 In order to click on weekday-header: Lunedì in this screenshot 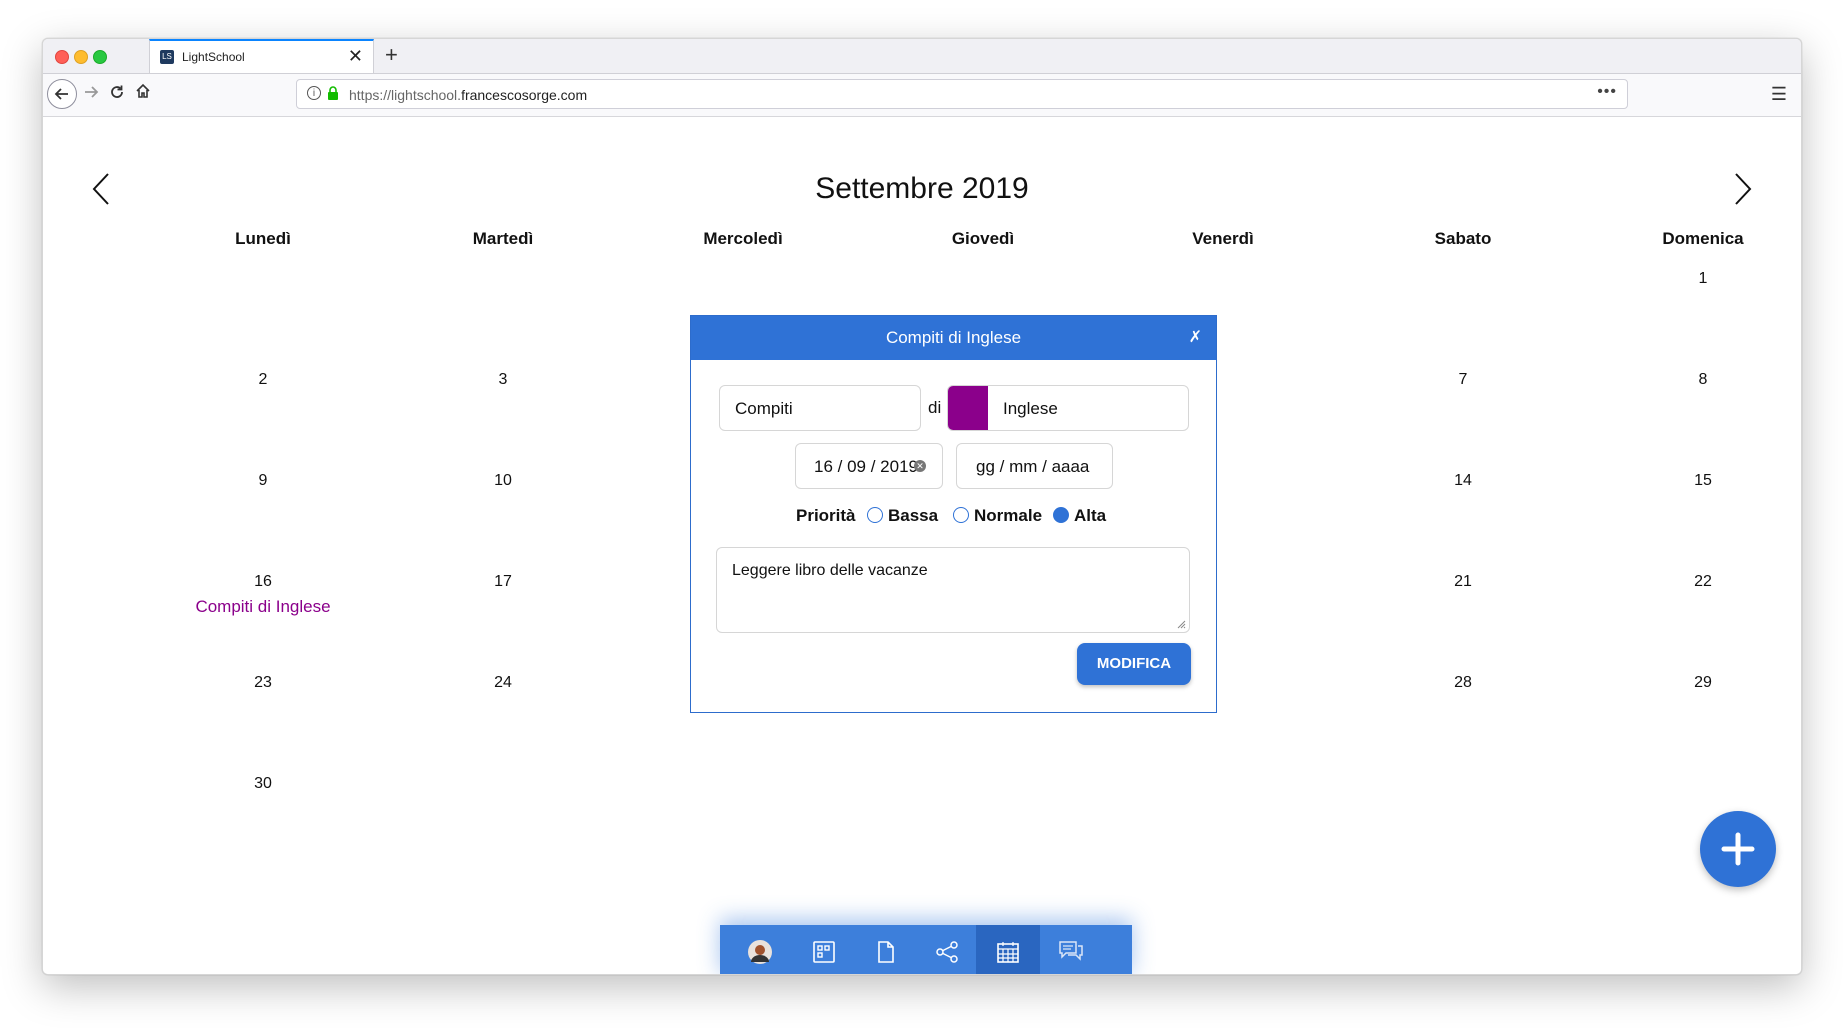, I will do `click(263, 238)`.